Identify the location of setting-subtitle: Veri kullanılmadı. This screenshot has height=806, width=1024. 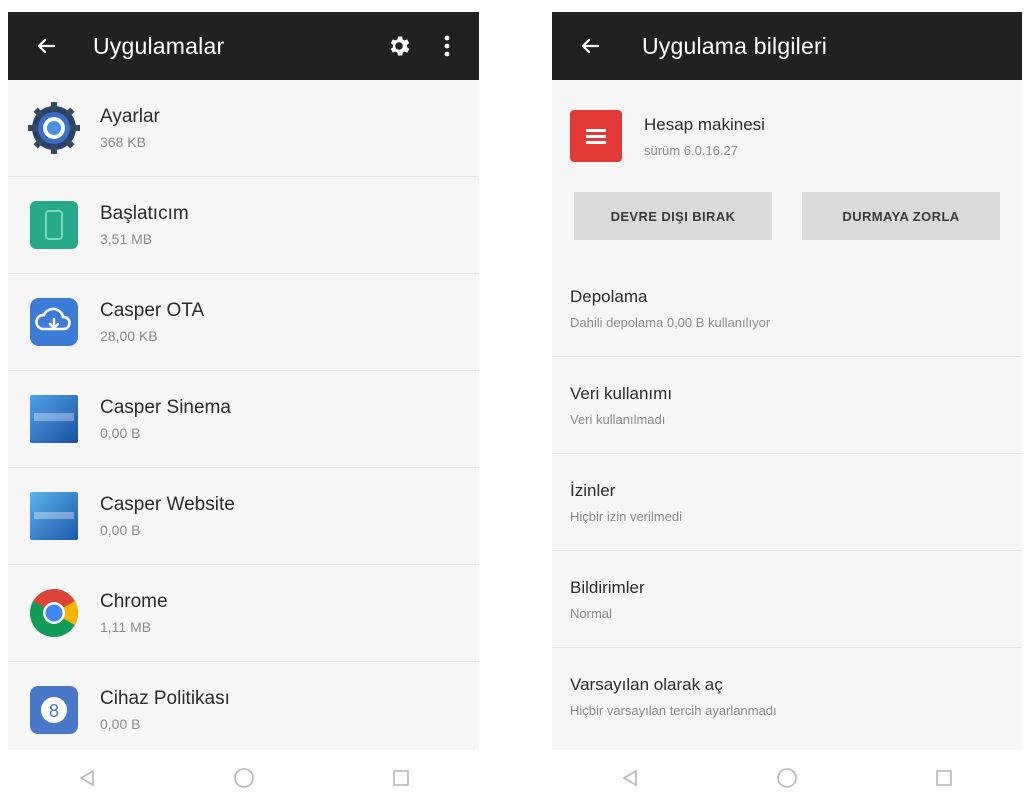
(618, 419).